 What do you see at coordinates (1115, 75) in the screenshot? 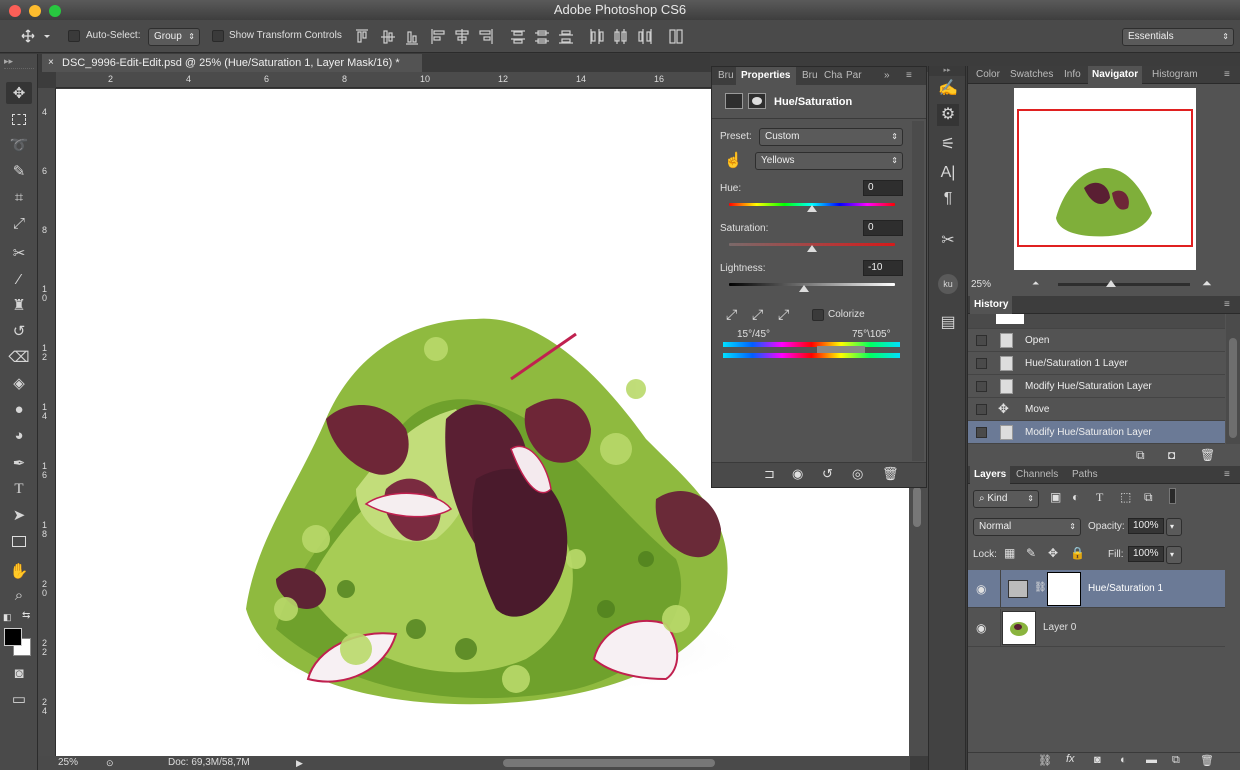
I see `tab-navigator: Navigator` at bounding box center [1115, 75].